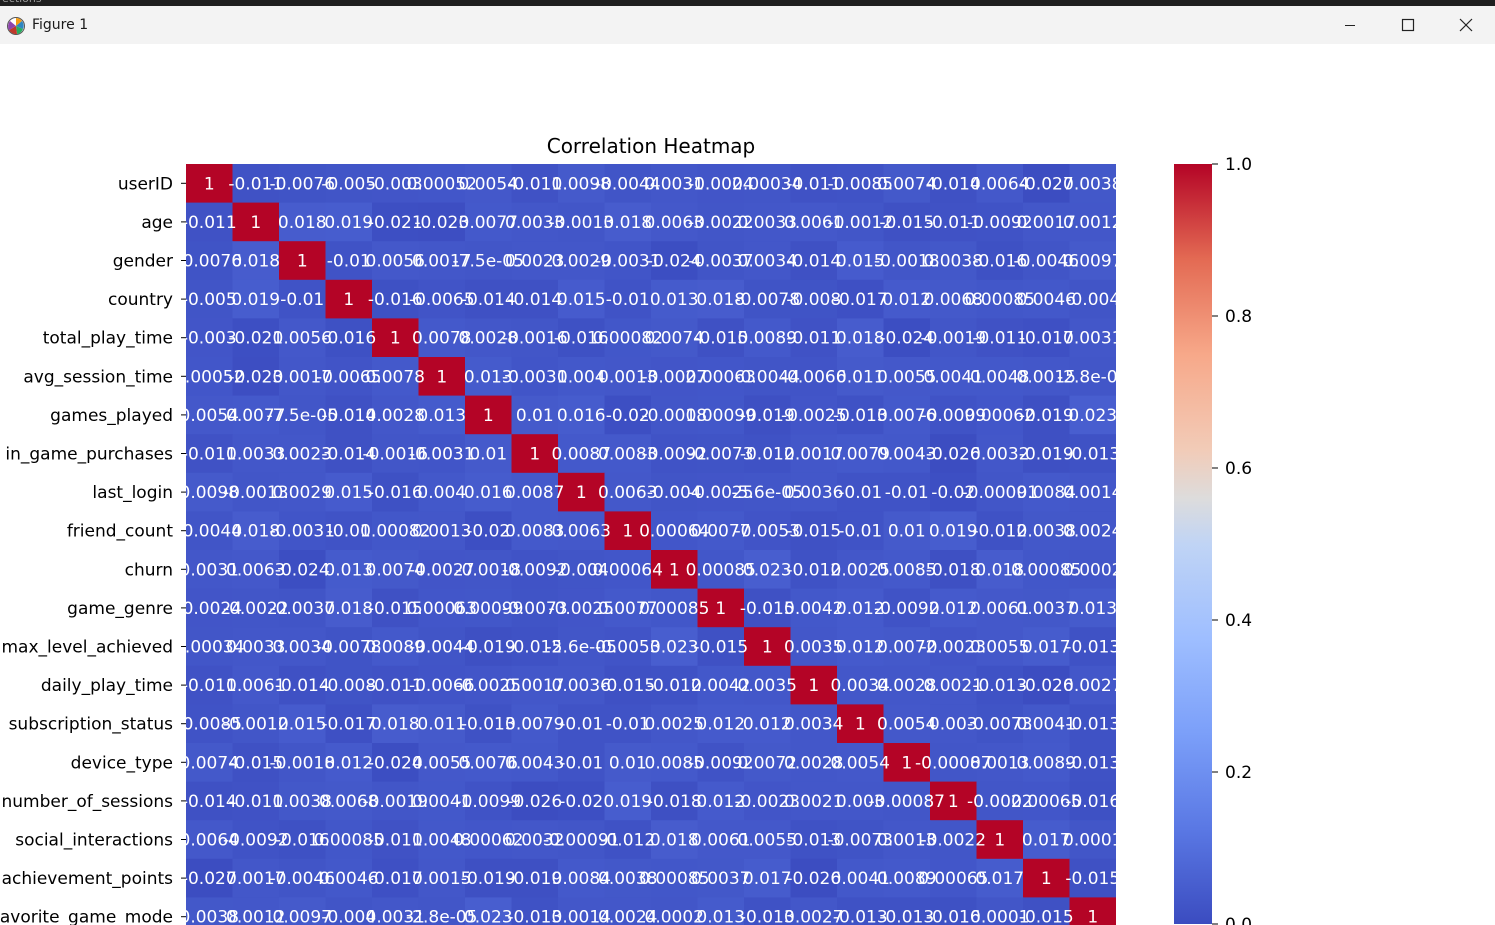  I want to click on row-tick-label: max_level_achieved, so click(88, 648).